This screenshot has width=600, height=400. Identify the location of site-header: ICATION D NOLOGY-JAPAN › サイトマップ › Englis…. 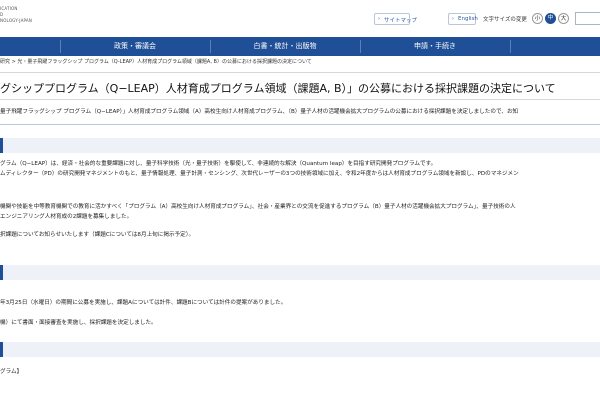
(300, 18).